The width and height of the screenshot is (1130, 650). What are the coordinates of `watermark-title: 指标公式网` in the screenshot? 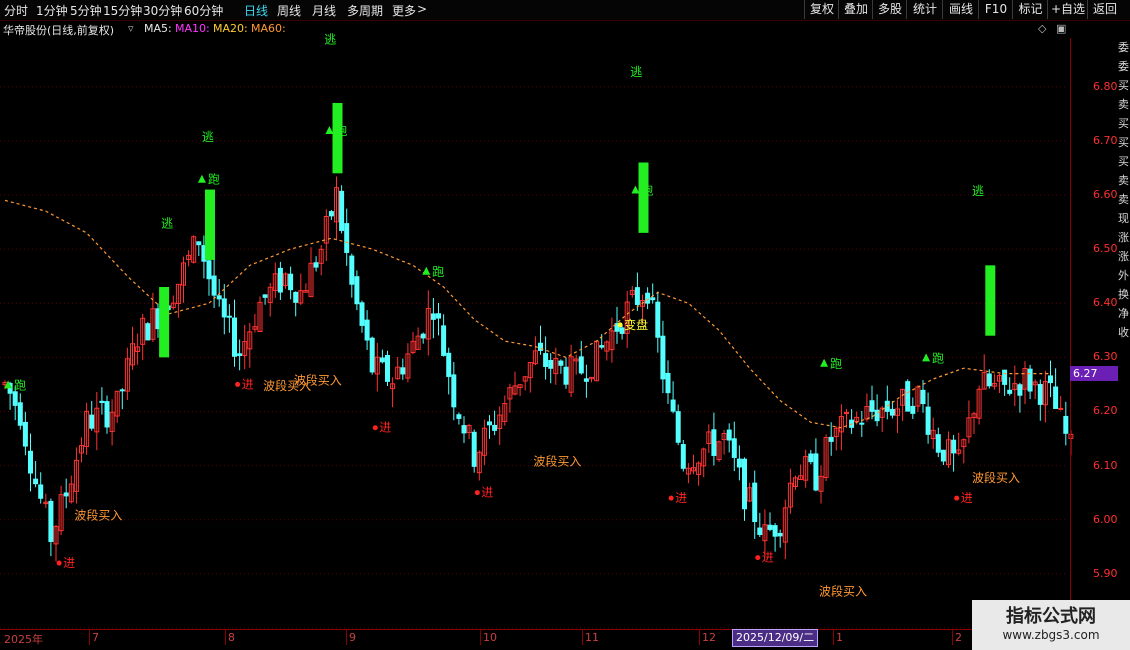 It's located at (1051, 616).